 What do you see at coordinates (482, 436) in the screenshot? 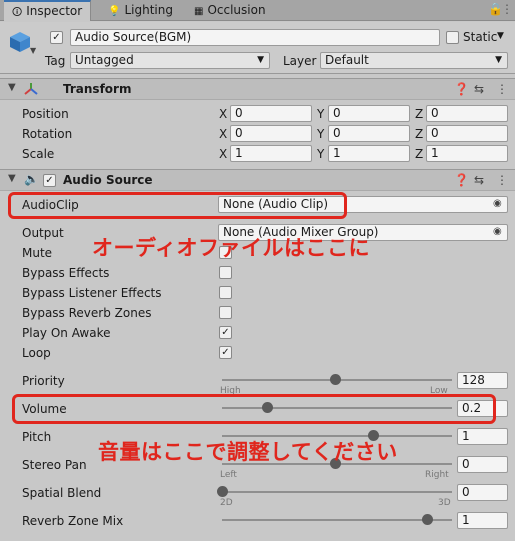
I see `pitch-input: 1` at bounding box center [482, 436].